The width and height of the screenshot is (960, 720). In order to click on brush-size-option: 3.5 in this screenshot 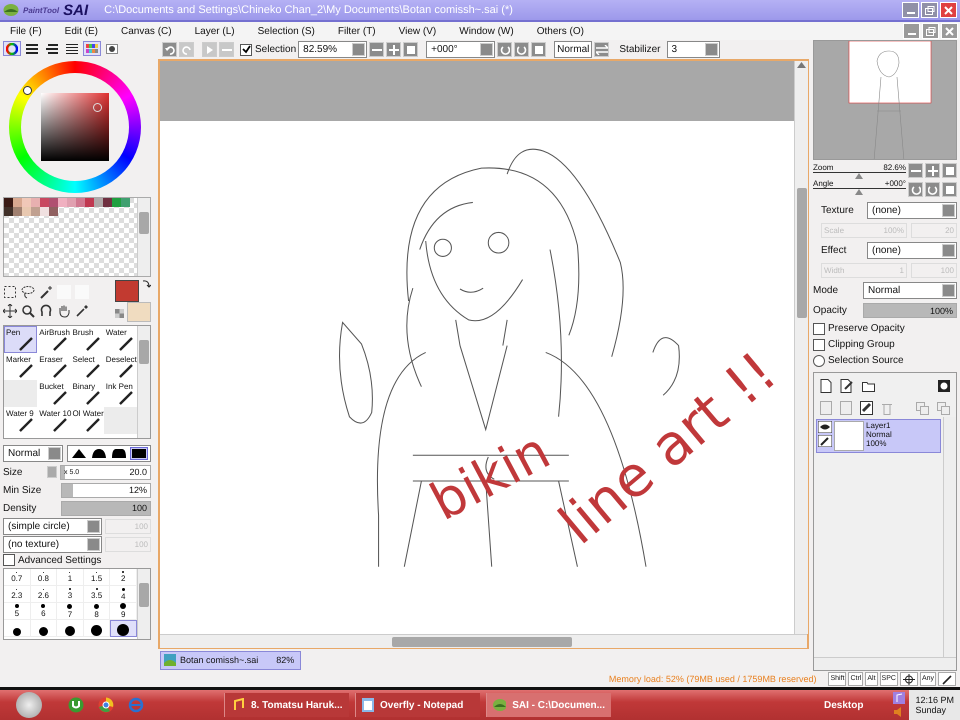, I will do `click(97, 594)`.